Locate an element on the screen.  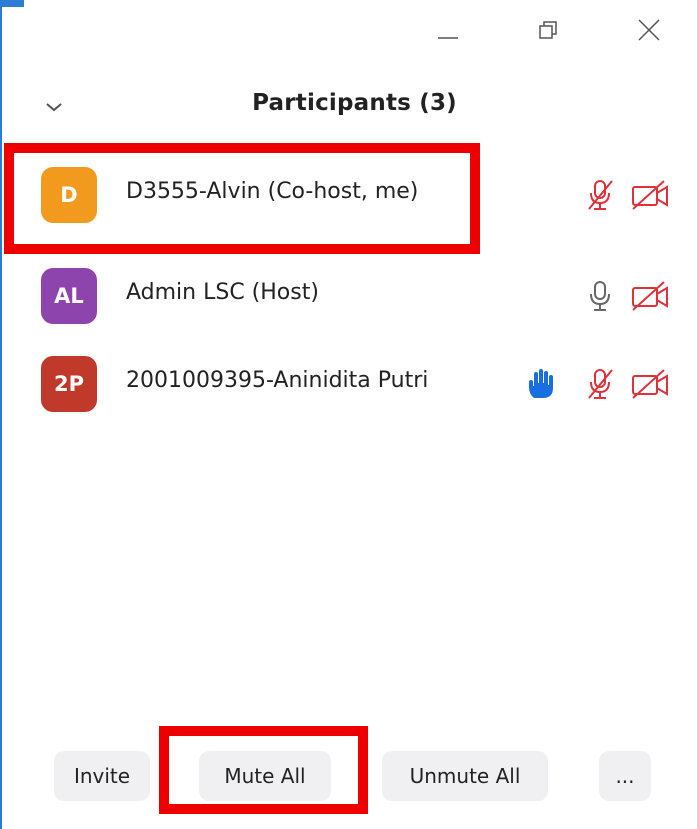
participant-name: 2001009395-Aninidita Putri is located at coordinates (277, 380).